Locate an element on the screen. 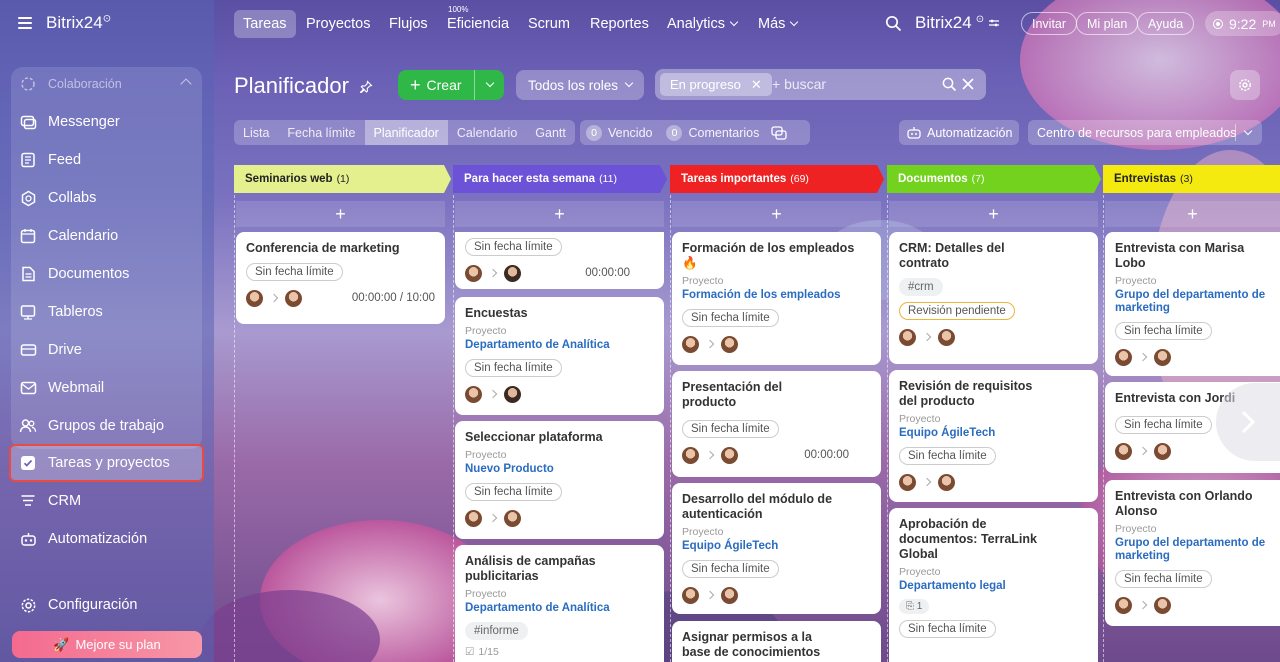 The height and width of the screenshot is (662, 1280). sidebar-section-colaboracion: Colaboración is located at coordinates (106, 84).